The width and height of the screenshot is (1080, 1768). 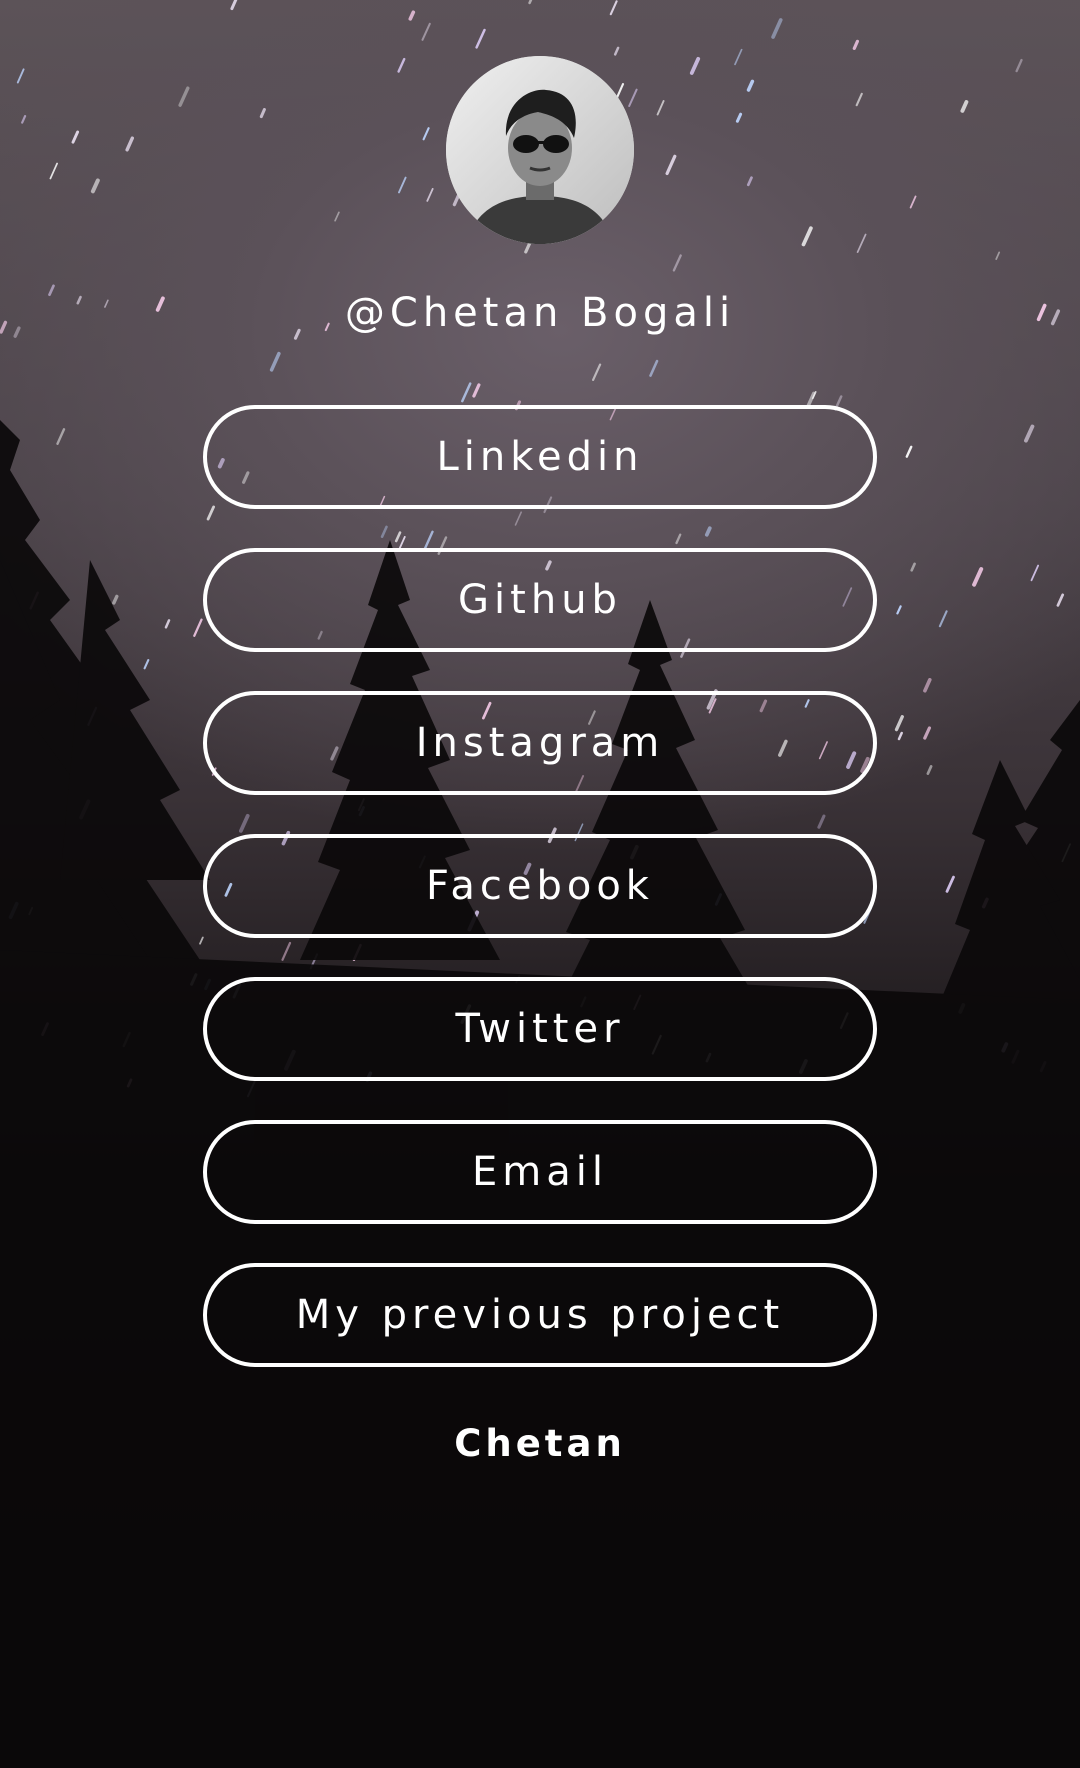 I want to click on twitter-link-button: Twitter, so click(x=540, y=1029).